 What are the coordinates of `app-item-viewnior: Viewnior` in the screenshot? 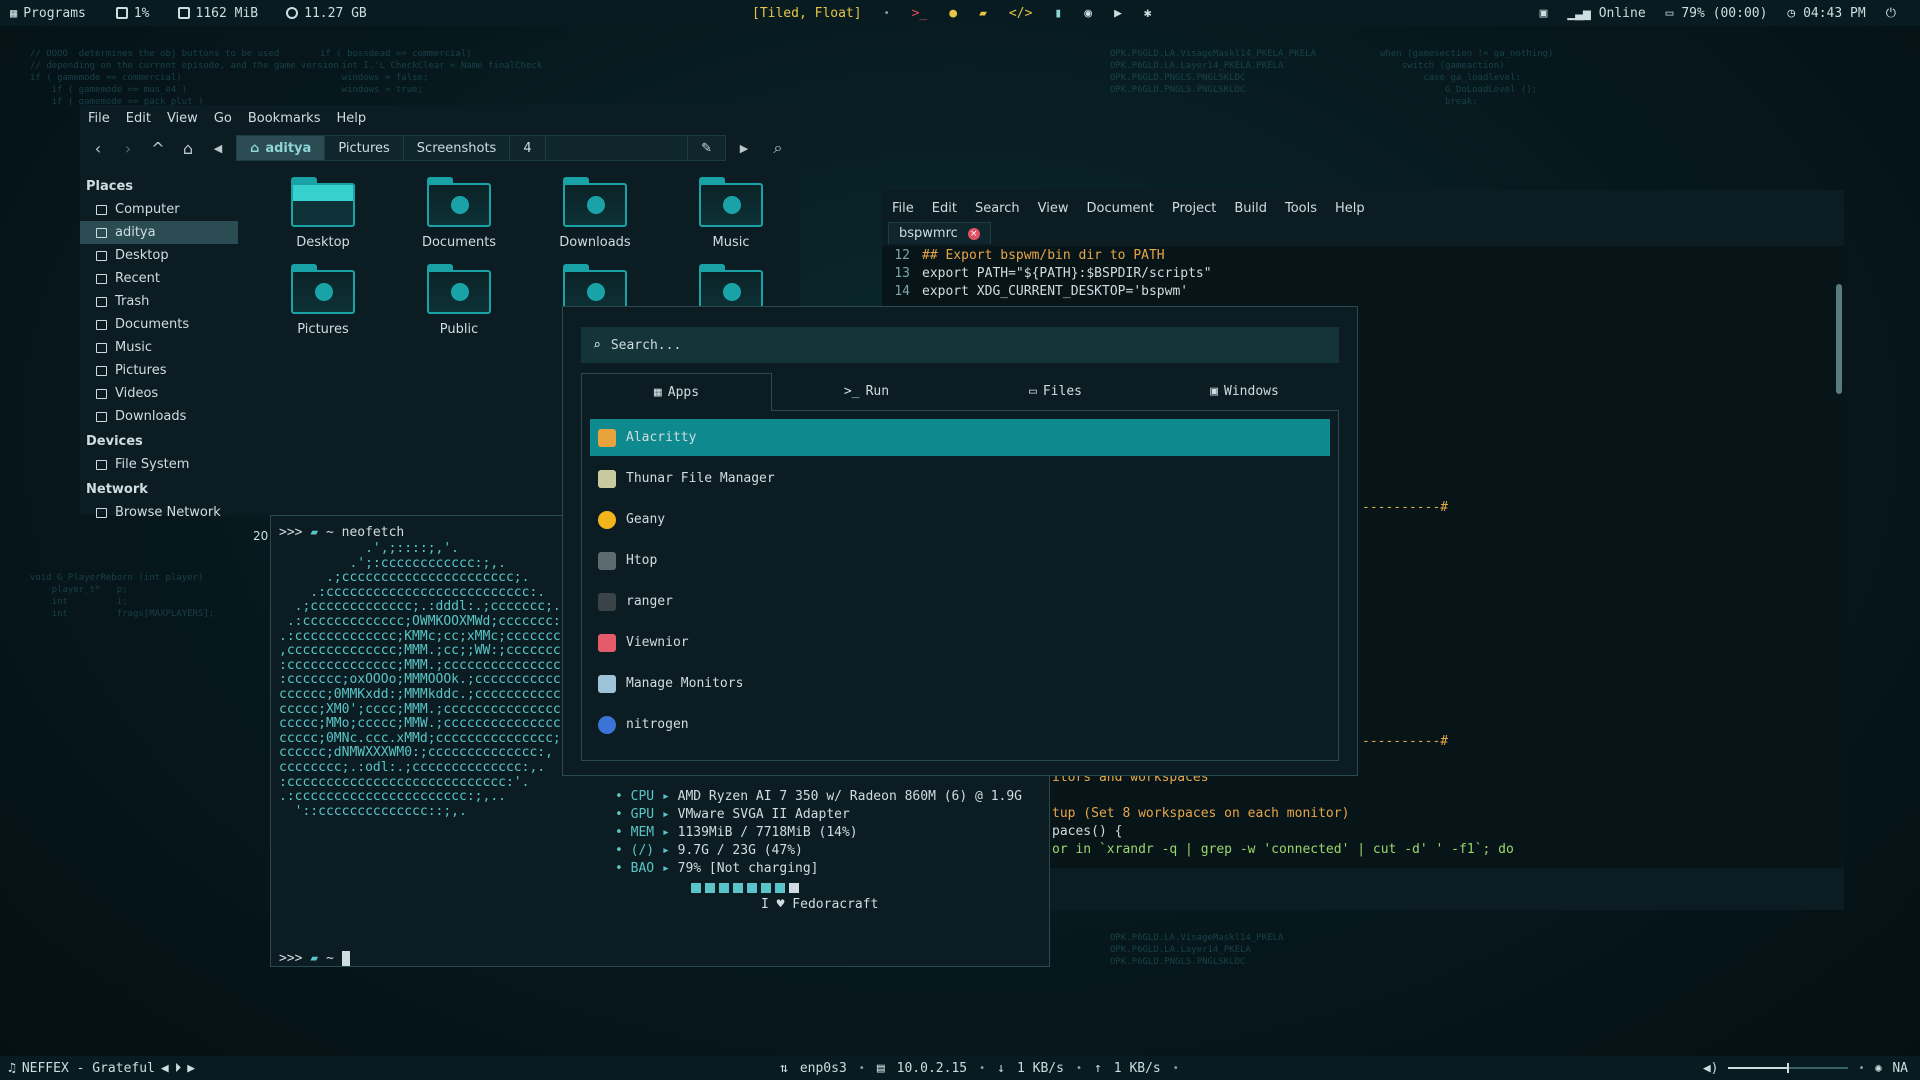 It's located at (960, 642).